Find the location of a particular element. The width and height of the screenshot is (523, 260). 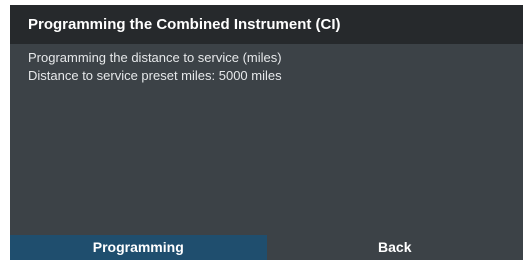

programming-button: Programming is located at coordinates (138, 247).